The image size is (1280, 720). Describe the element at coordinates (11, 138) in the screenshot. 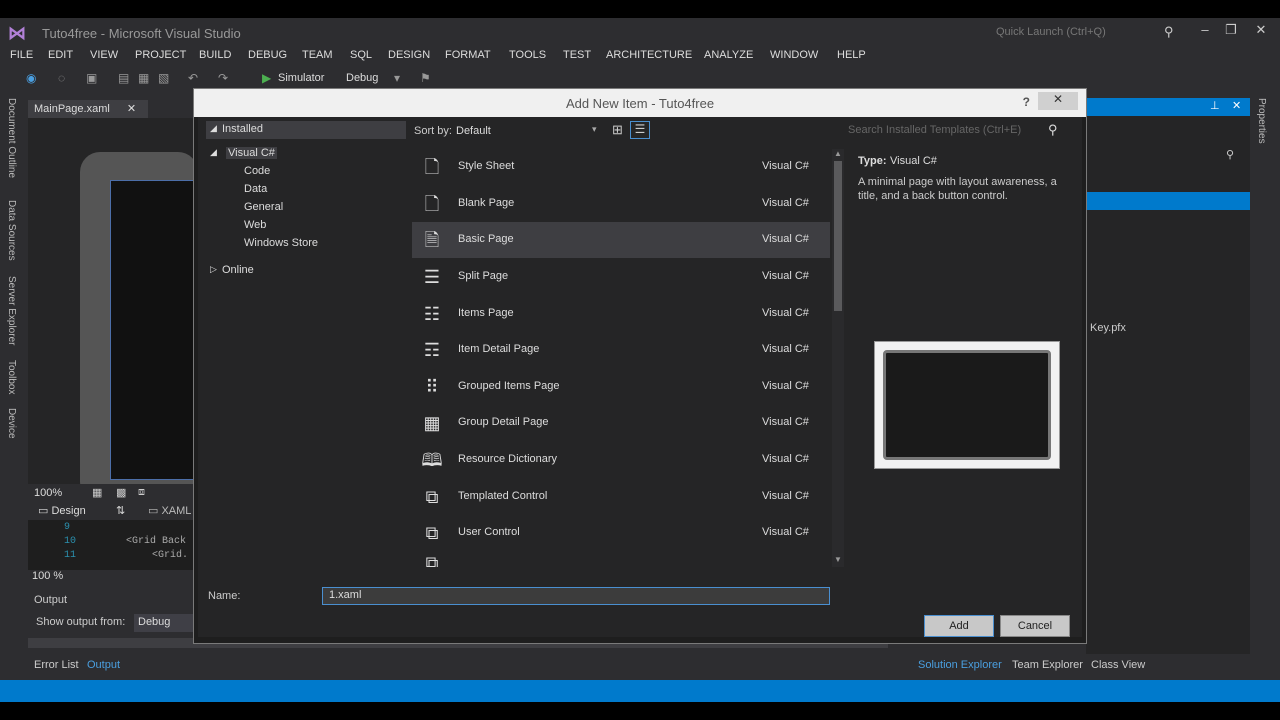

I see `tab-document-outline: Document Outline` at that location.